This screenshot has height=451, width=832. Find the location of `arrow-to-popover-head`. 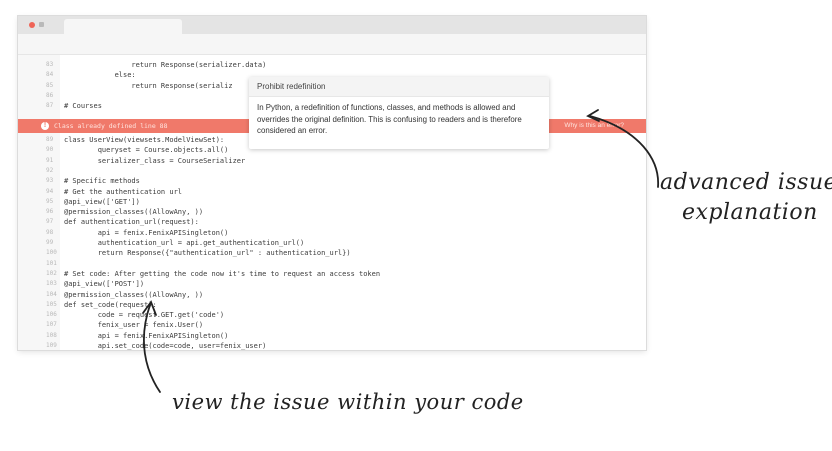

arrow-to-popover-head is located at coordinates (593, 115).